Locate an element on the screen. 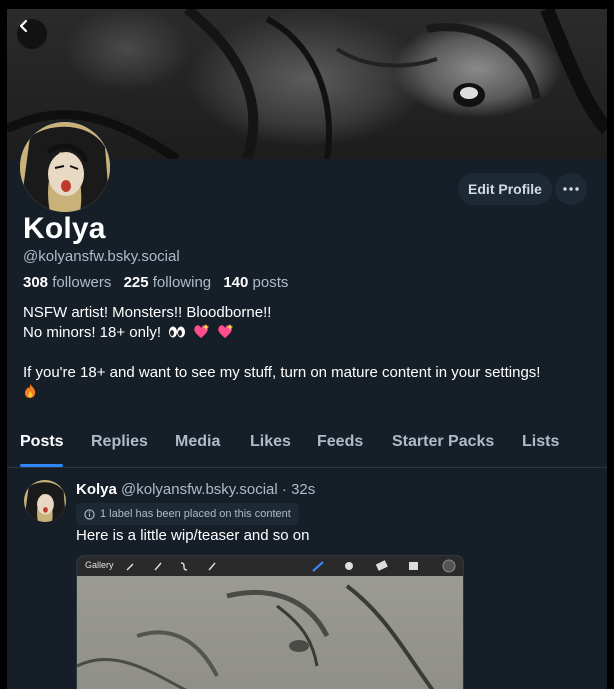 The width and height of the screenshot is (614, 689). posts-stat: 140 posts is located at coordinates (255, 282).